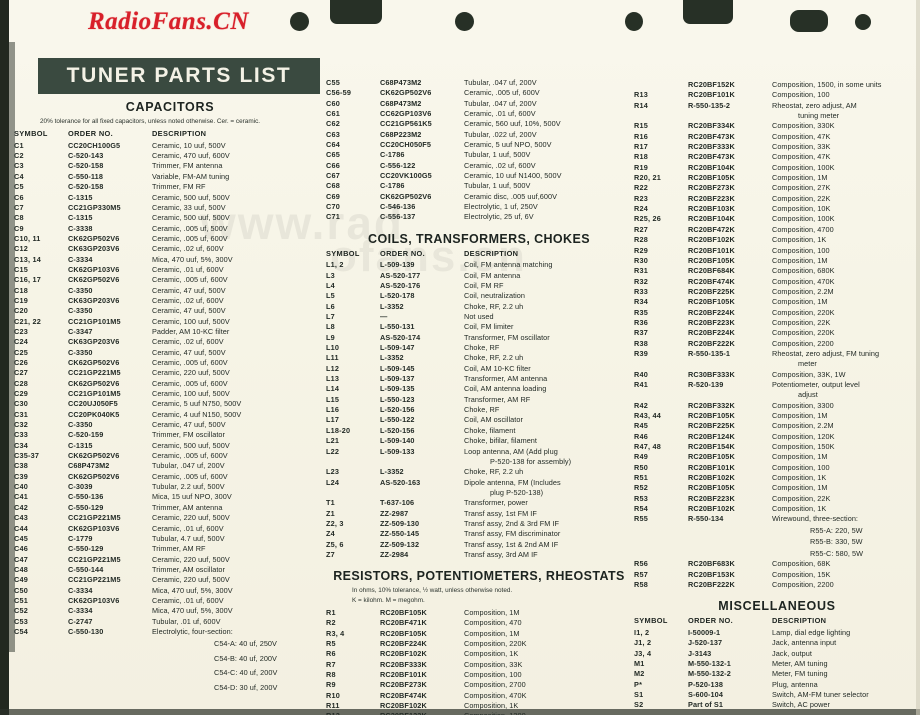 The height and width of the screenshot is (715, 920). Describe the element at coordinates (641, 291) in the screenshot. I see `part-symbol: R33` at that location.